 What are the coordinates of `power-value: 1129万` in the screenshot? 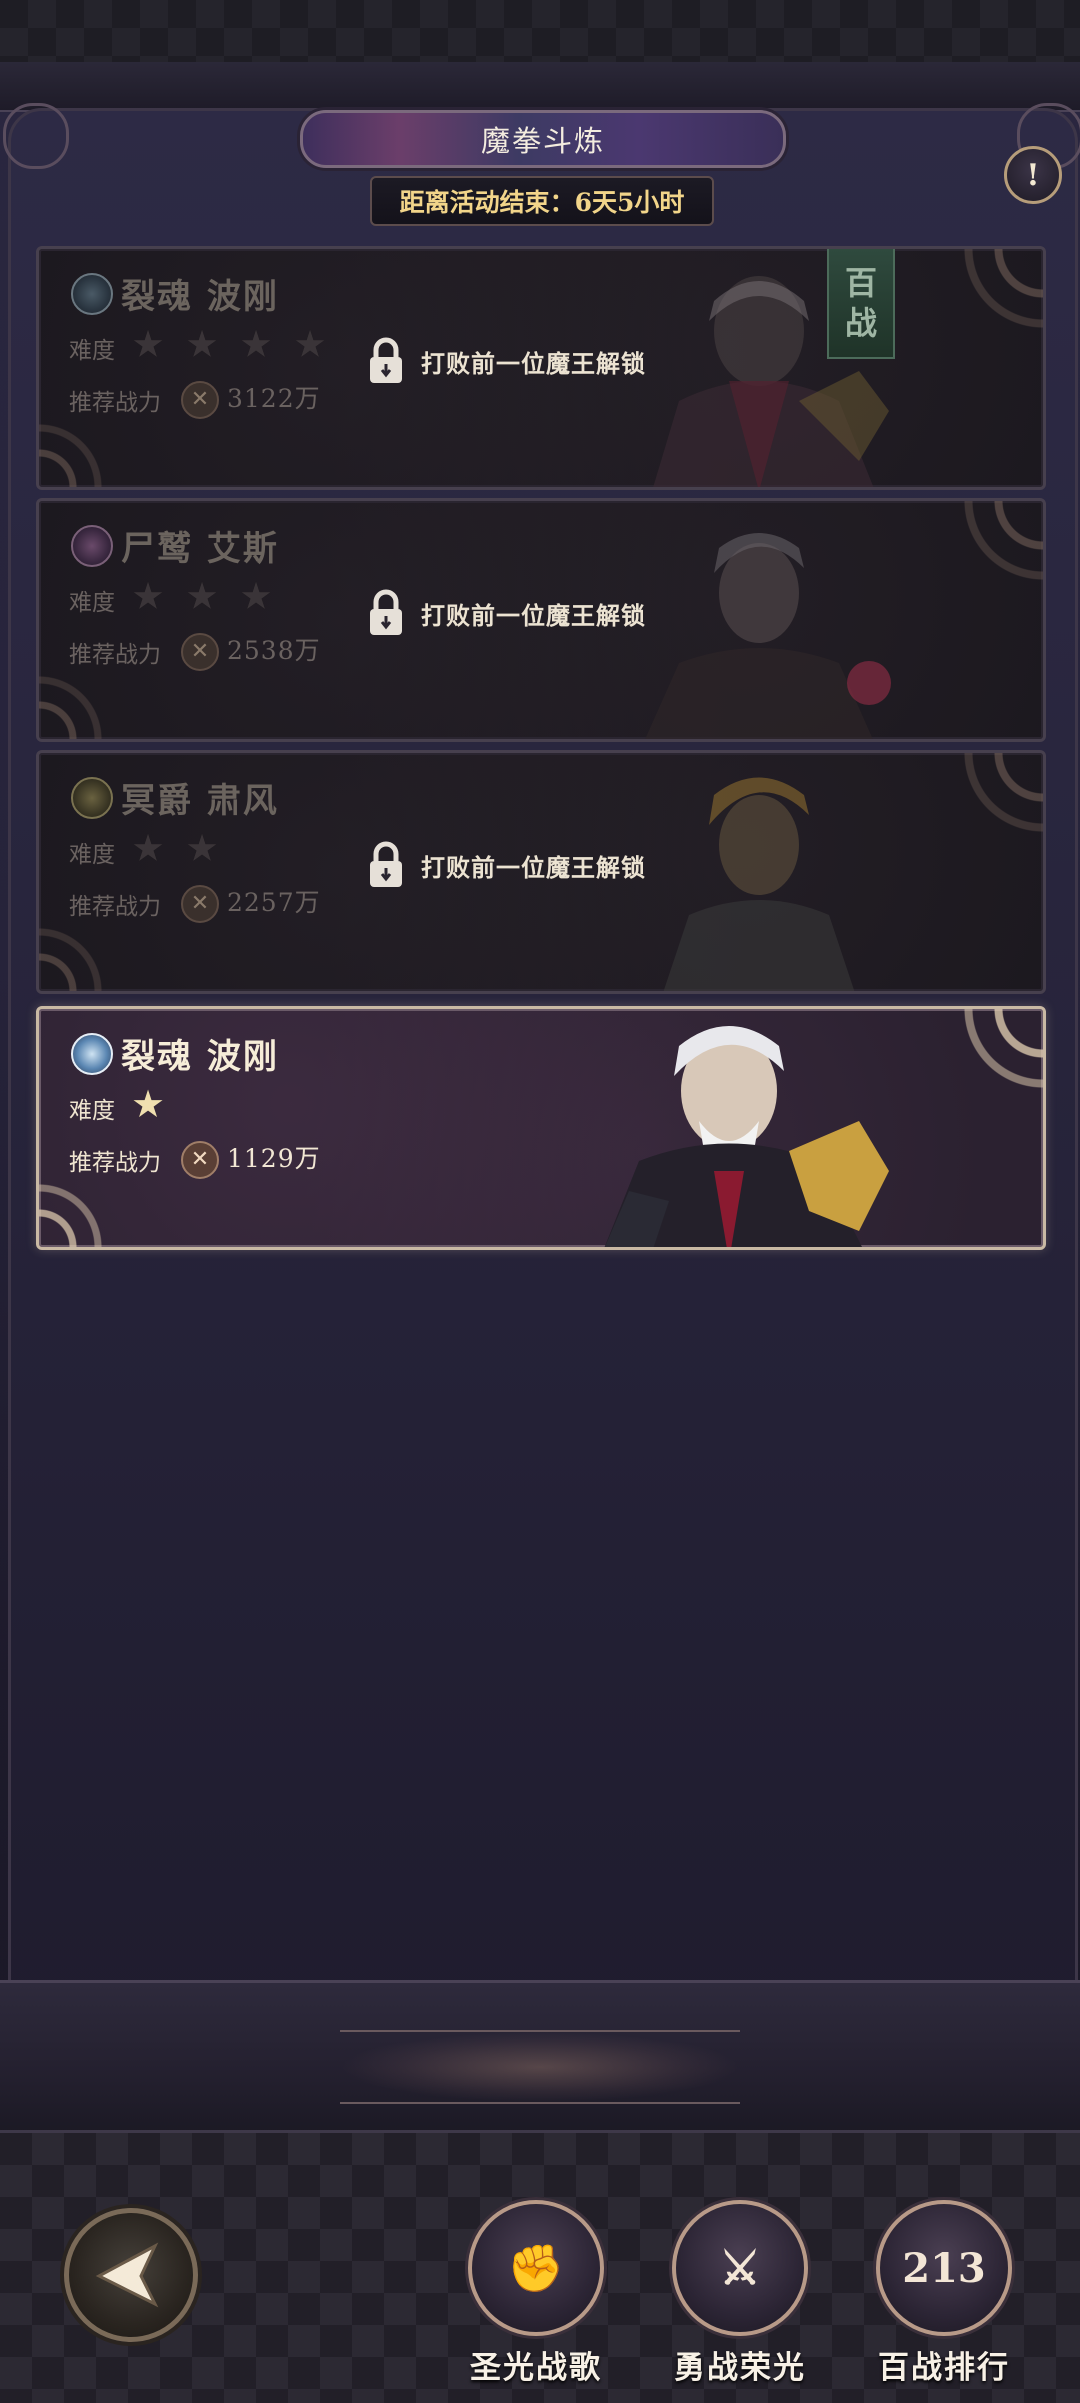 It's located at (274, 1158).